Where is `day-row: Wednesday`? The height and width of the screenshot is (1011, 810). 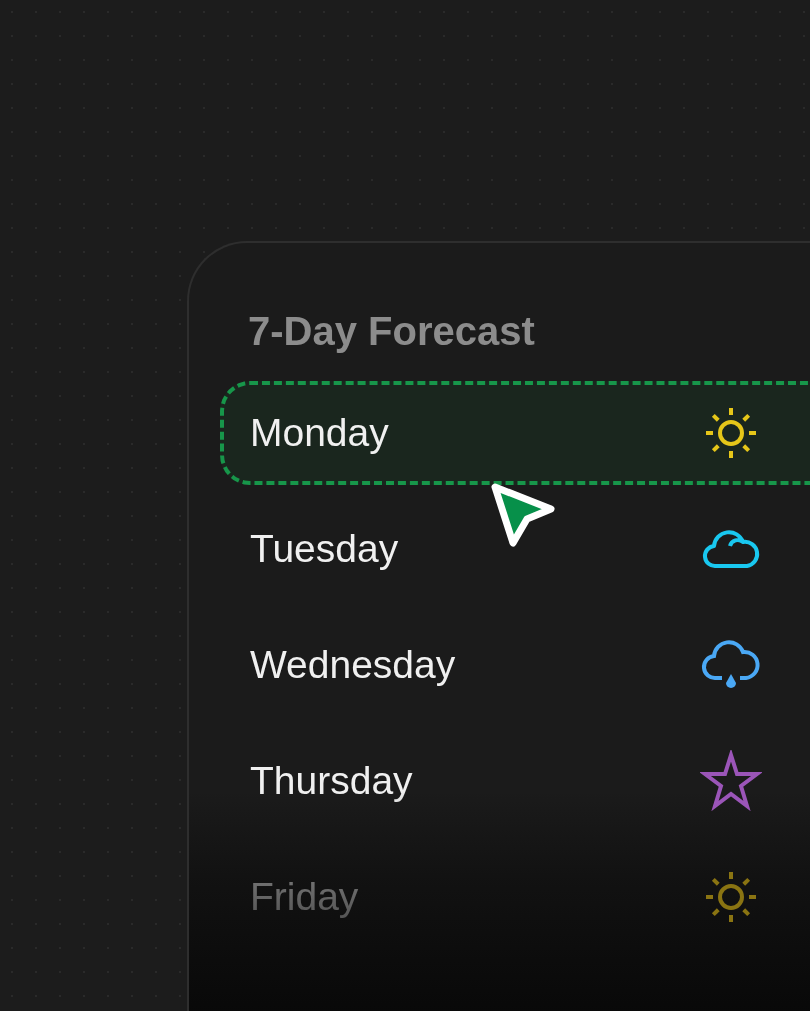 day-row: Wednesday is located at coordinates (515, 665).